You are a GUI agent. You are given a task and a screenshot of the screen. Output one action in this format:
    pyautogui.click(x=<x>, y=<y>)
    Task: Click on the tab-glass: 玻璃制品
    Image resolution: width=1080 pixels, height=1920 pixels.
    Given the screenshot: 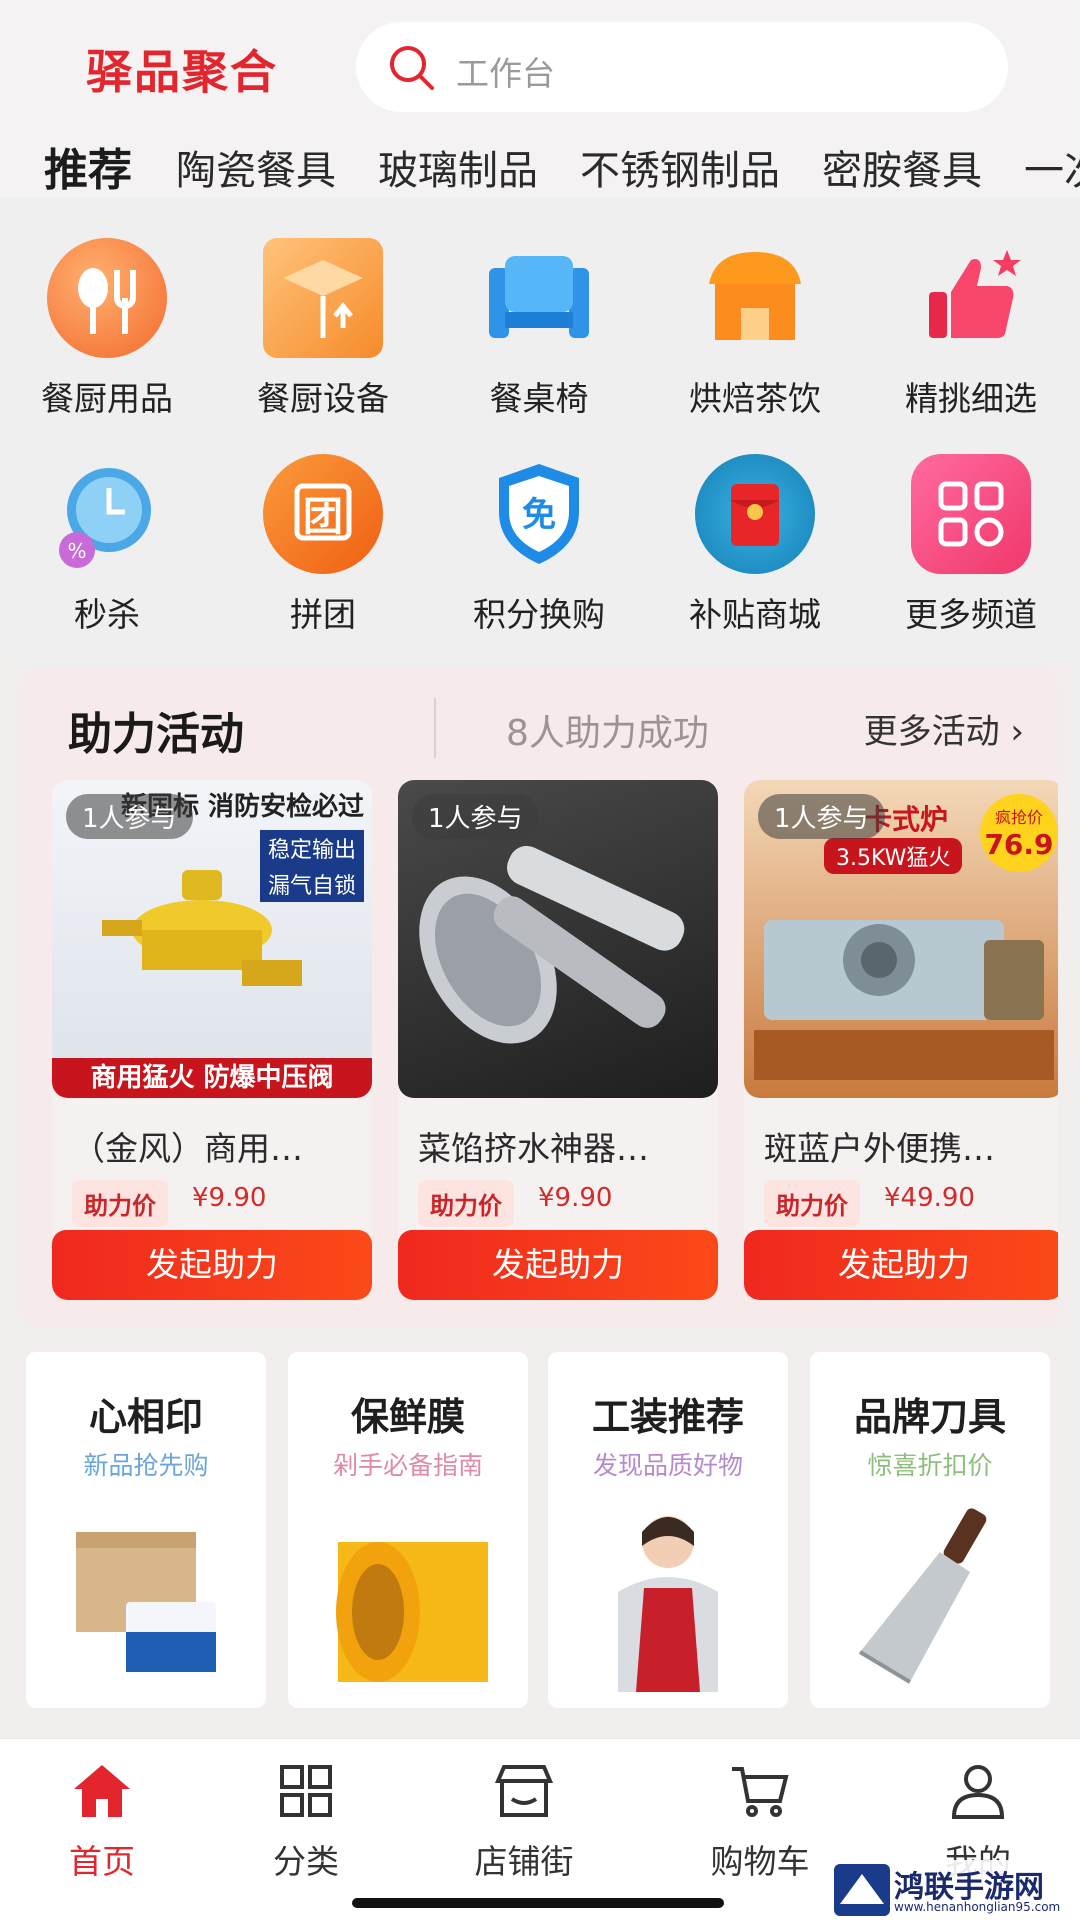 What is the action you would take?
    pyautogui.click(x=458, y=167)
    